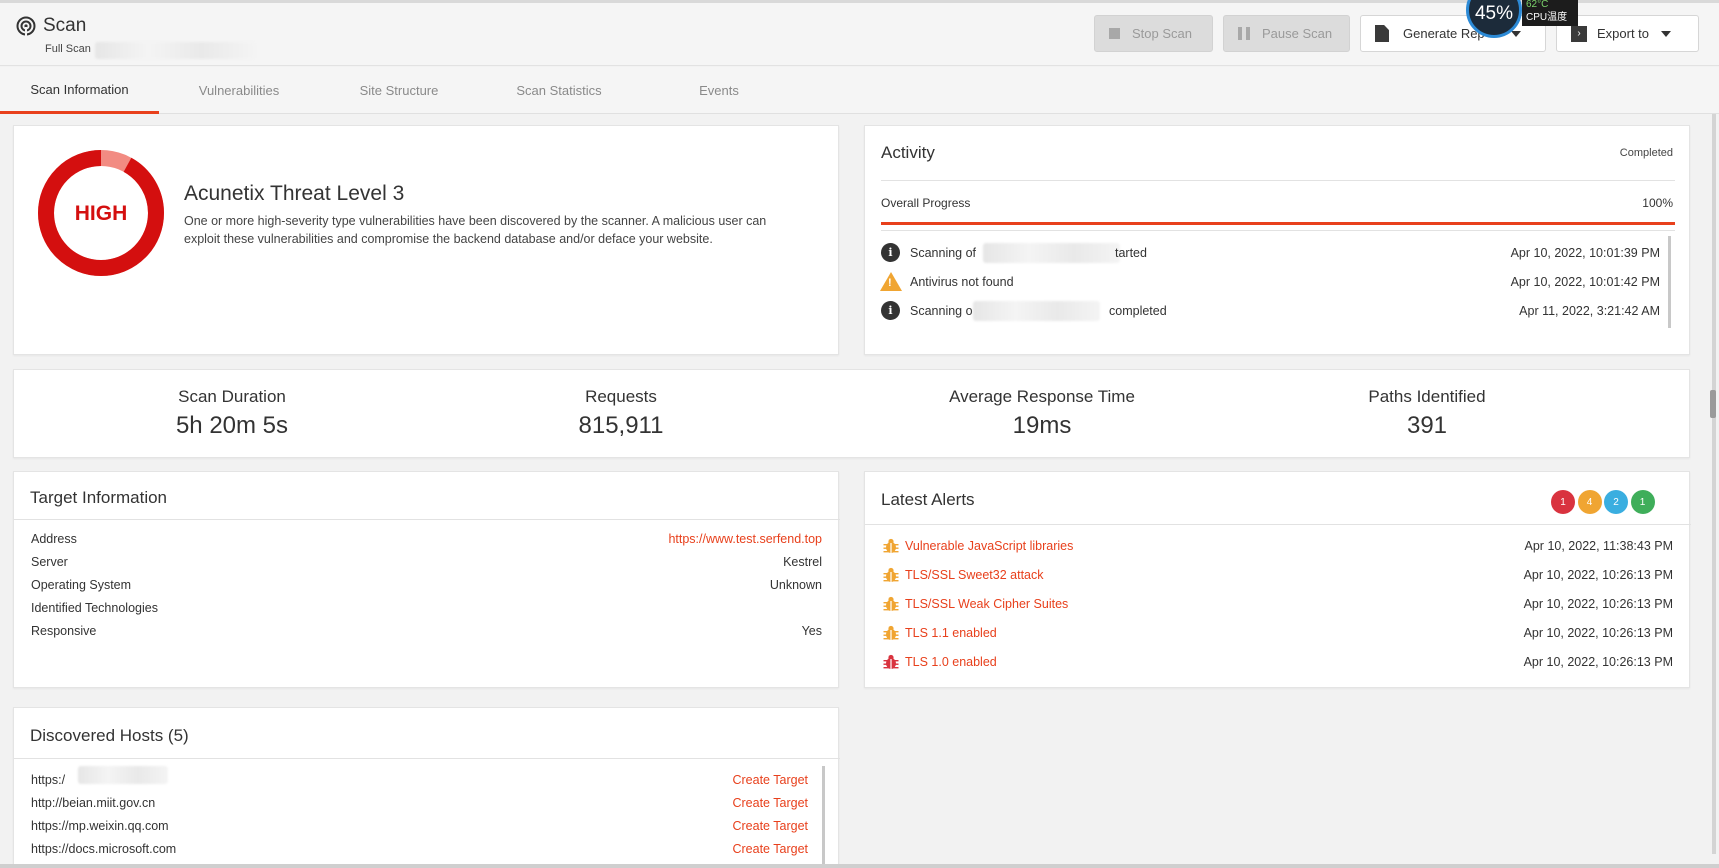 This screenshot has width=1719, height=868. What do you see at coordinates (232, 425) in the screenshot?
I see `stat-value-duration: 5h 20m 5s` at bounding box center [232, 425].